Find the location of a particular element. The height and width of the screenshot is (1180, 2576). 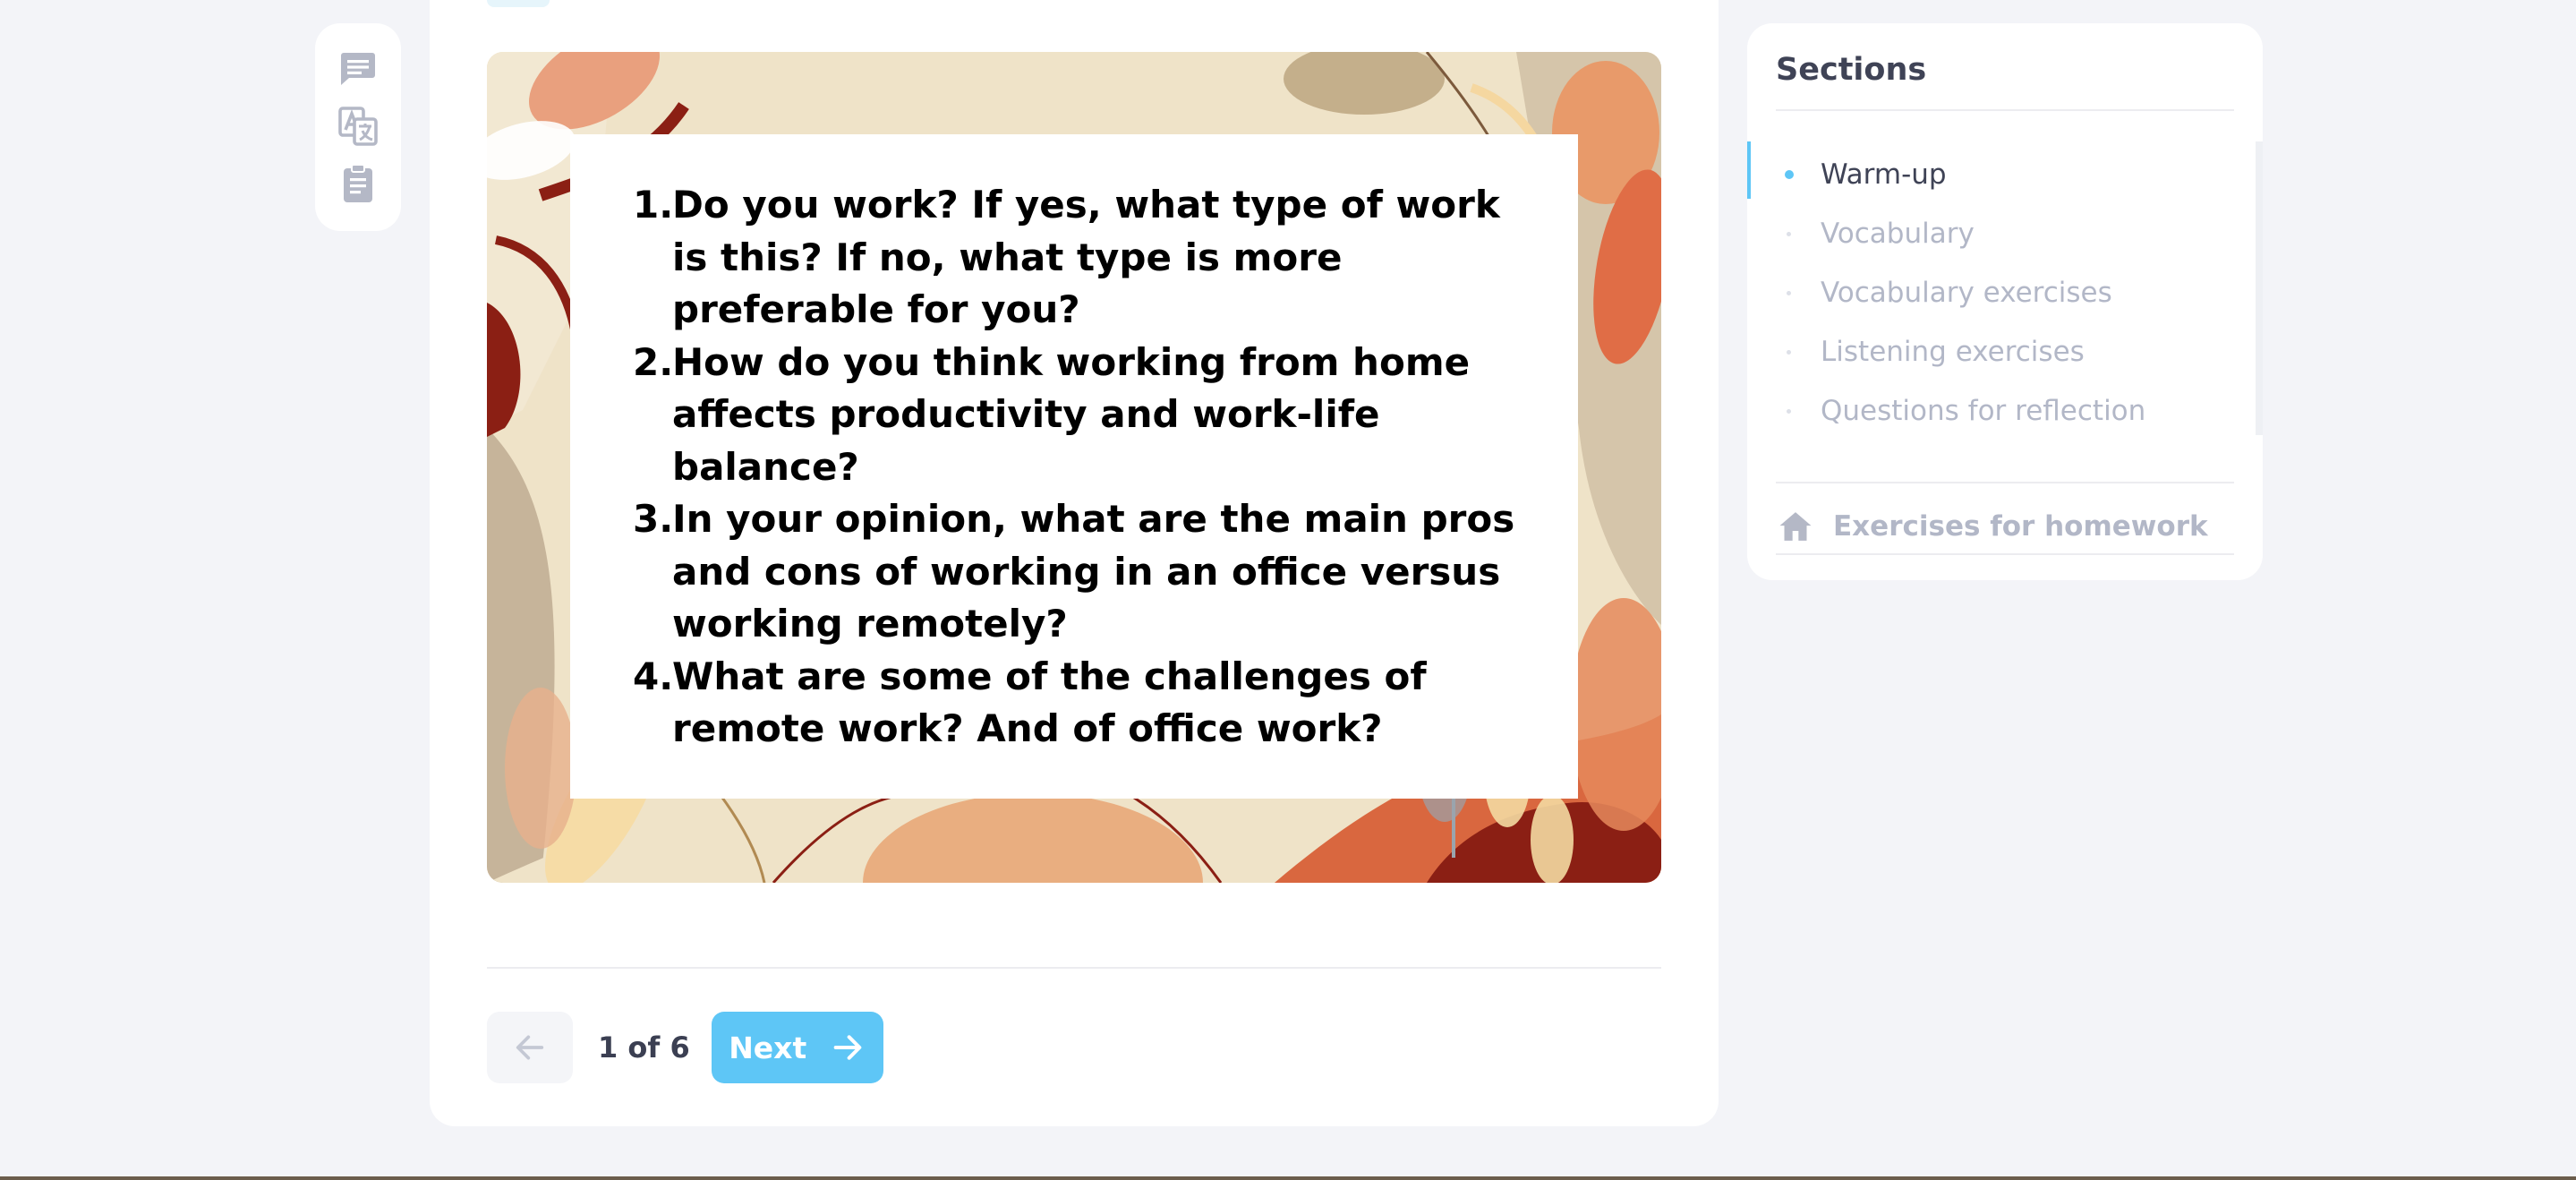

next-button-label: Next is located at coordinates (768, 1047).